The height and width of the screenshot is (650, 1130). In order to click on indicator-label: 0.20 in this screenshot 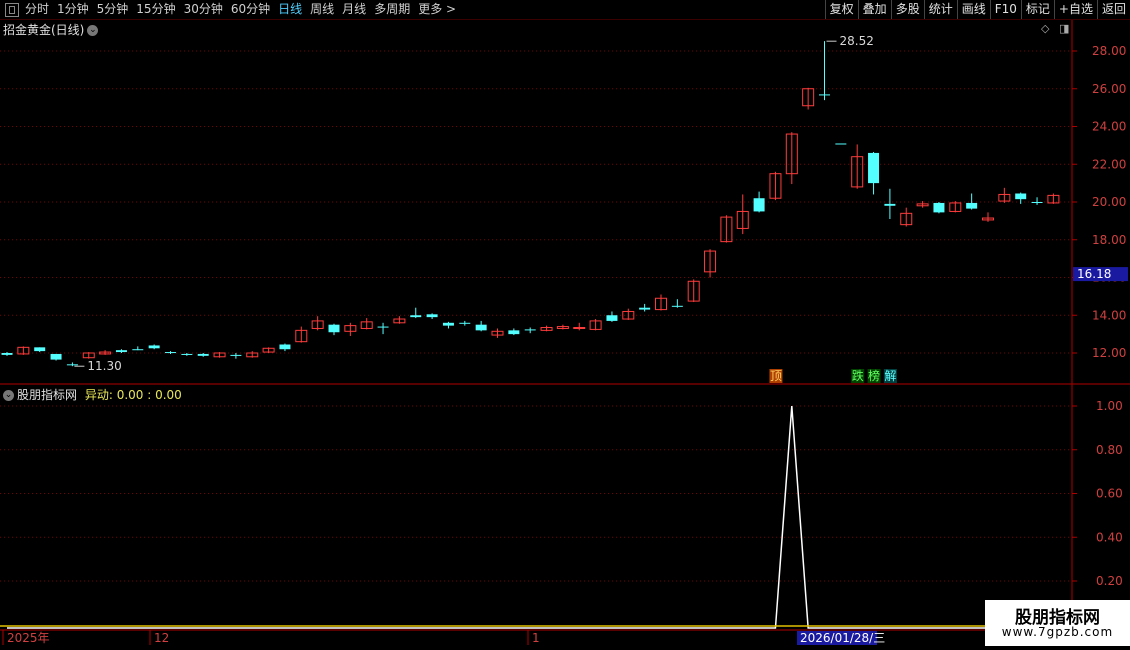, I will do `click(1109, 581)`.